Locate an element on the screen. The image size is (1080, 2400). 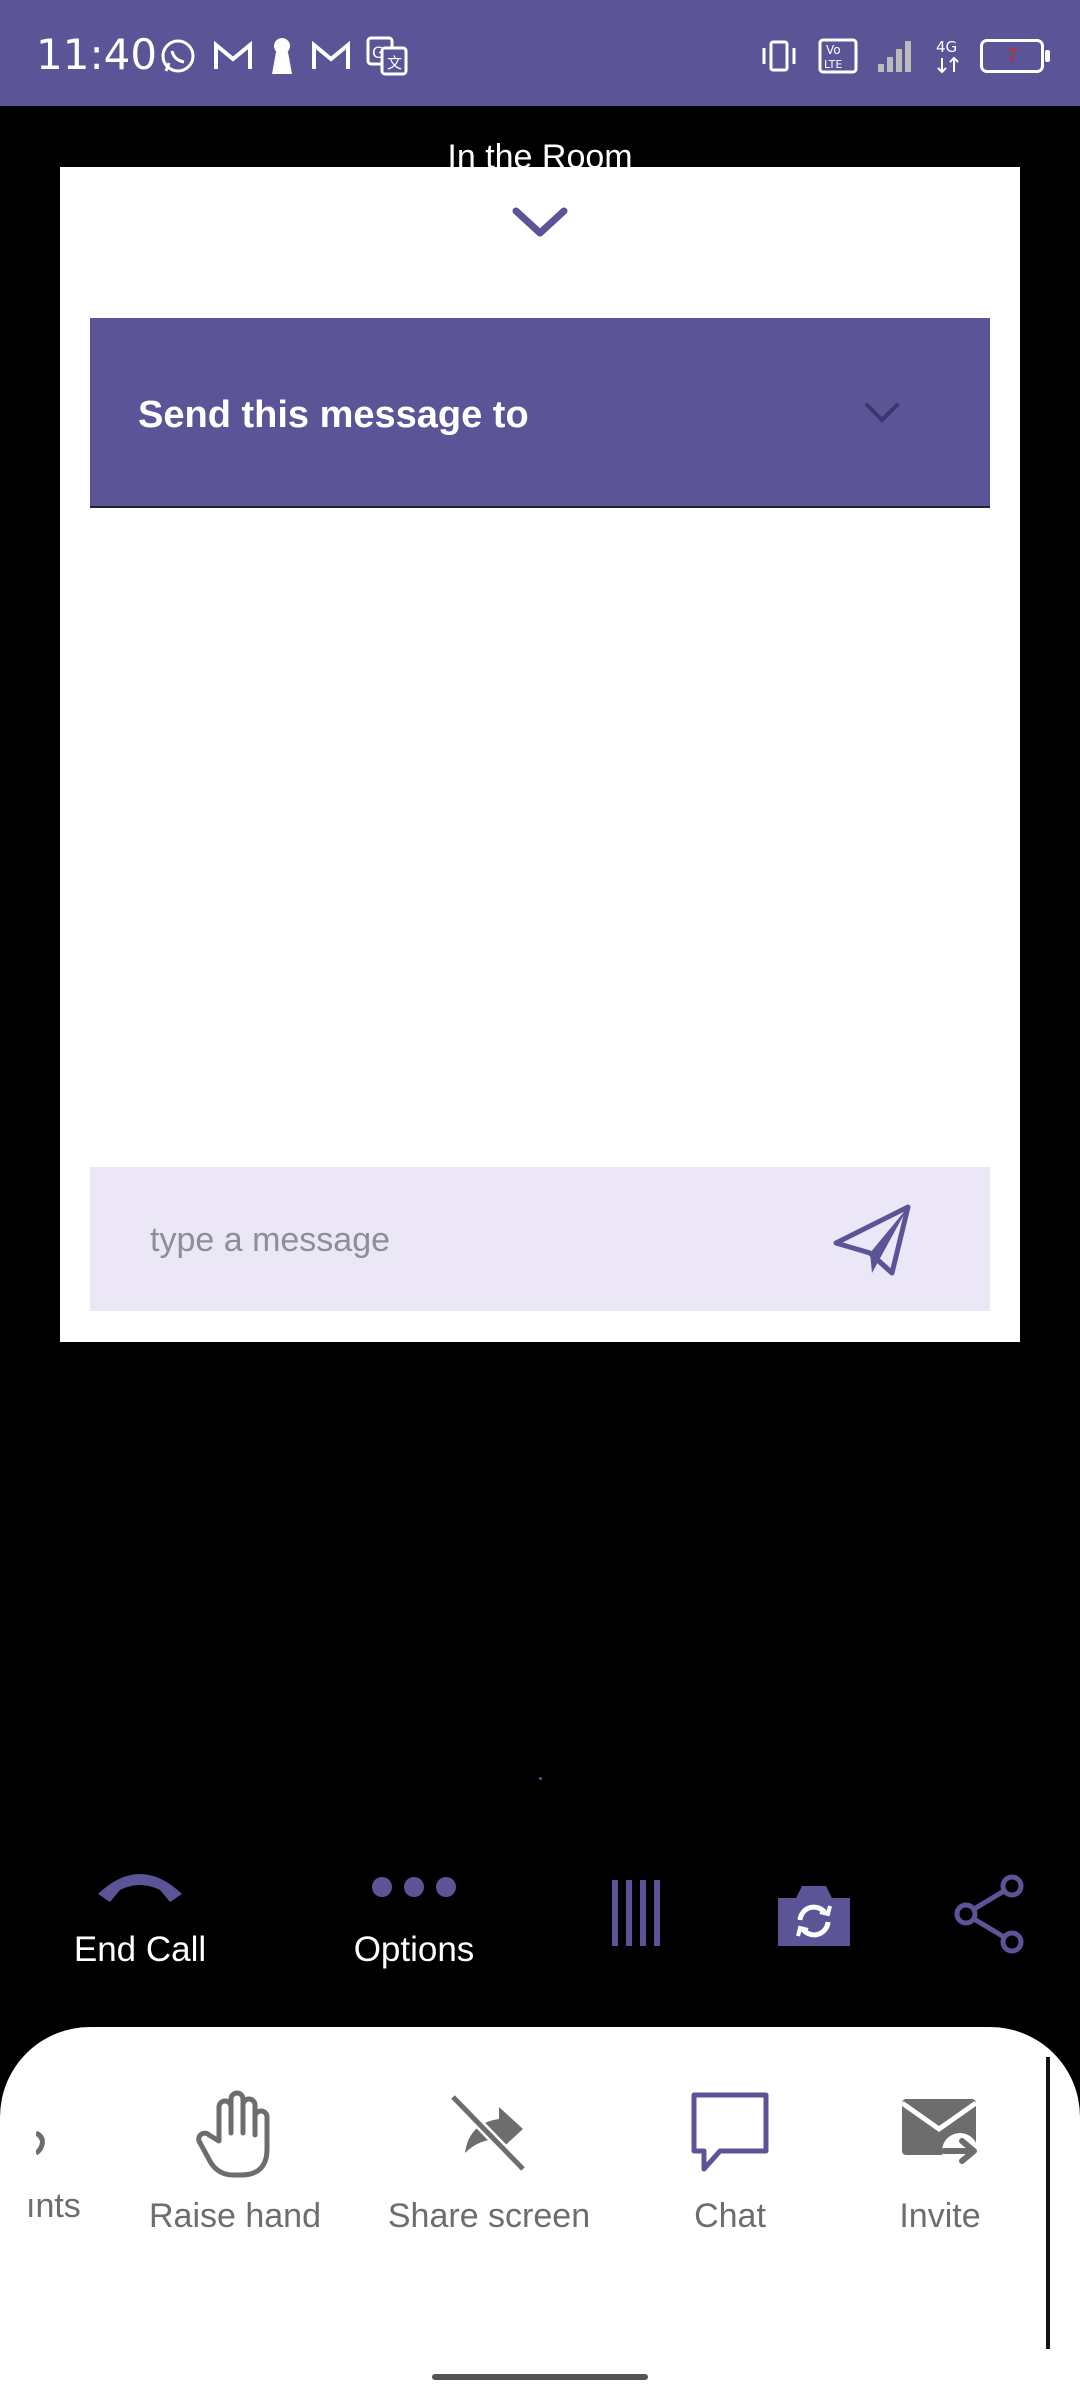
end-call-label: End Call is located at coordinates (140, 1949).